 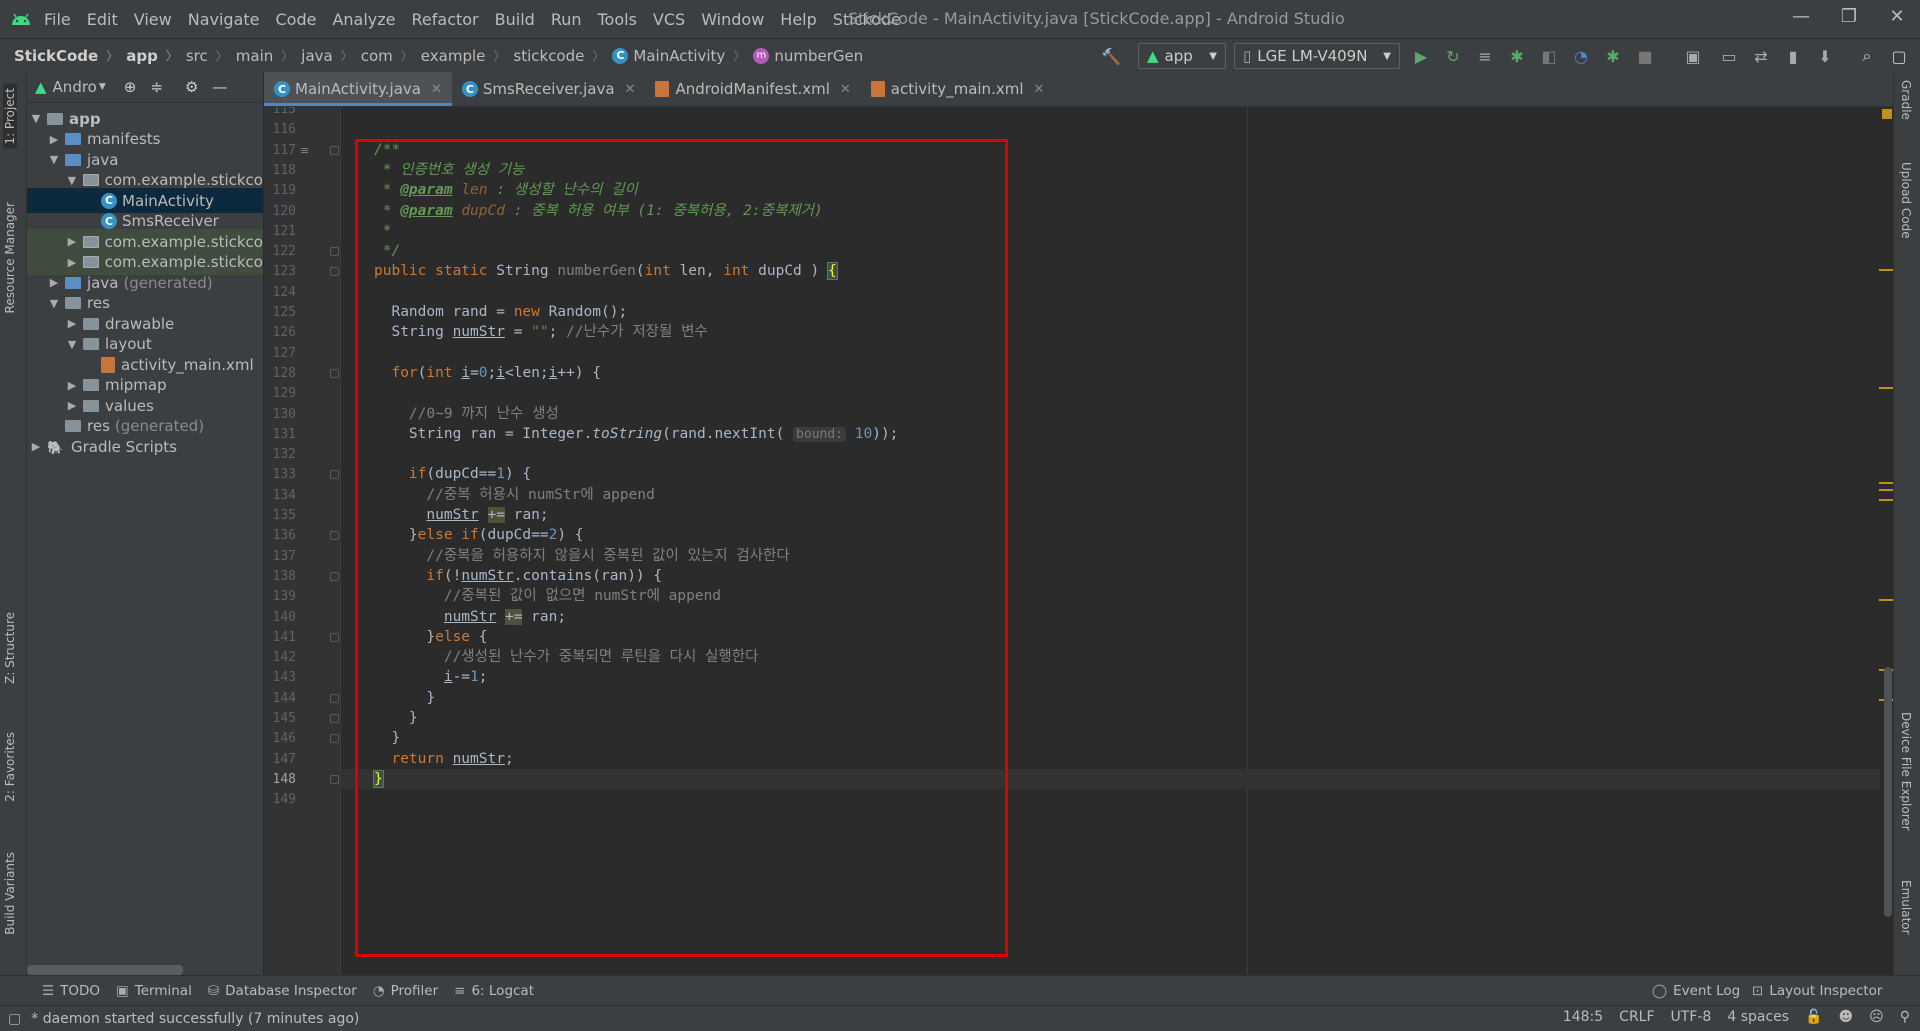 What do you see at coordinates (1636, 1017) in the screenshot?
I see `line-separator: CRLF` at bounding box center [1636, 1017].